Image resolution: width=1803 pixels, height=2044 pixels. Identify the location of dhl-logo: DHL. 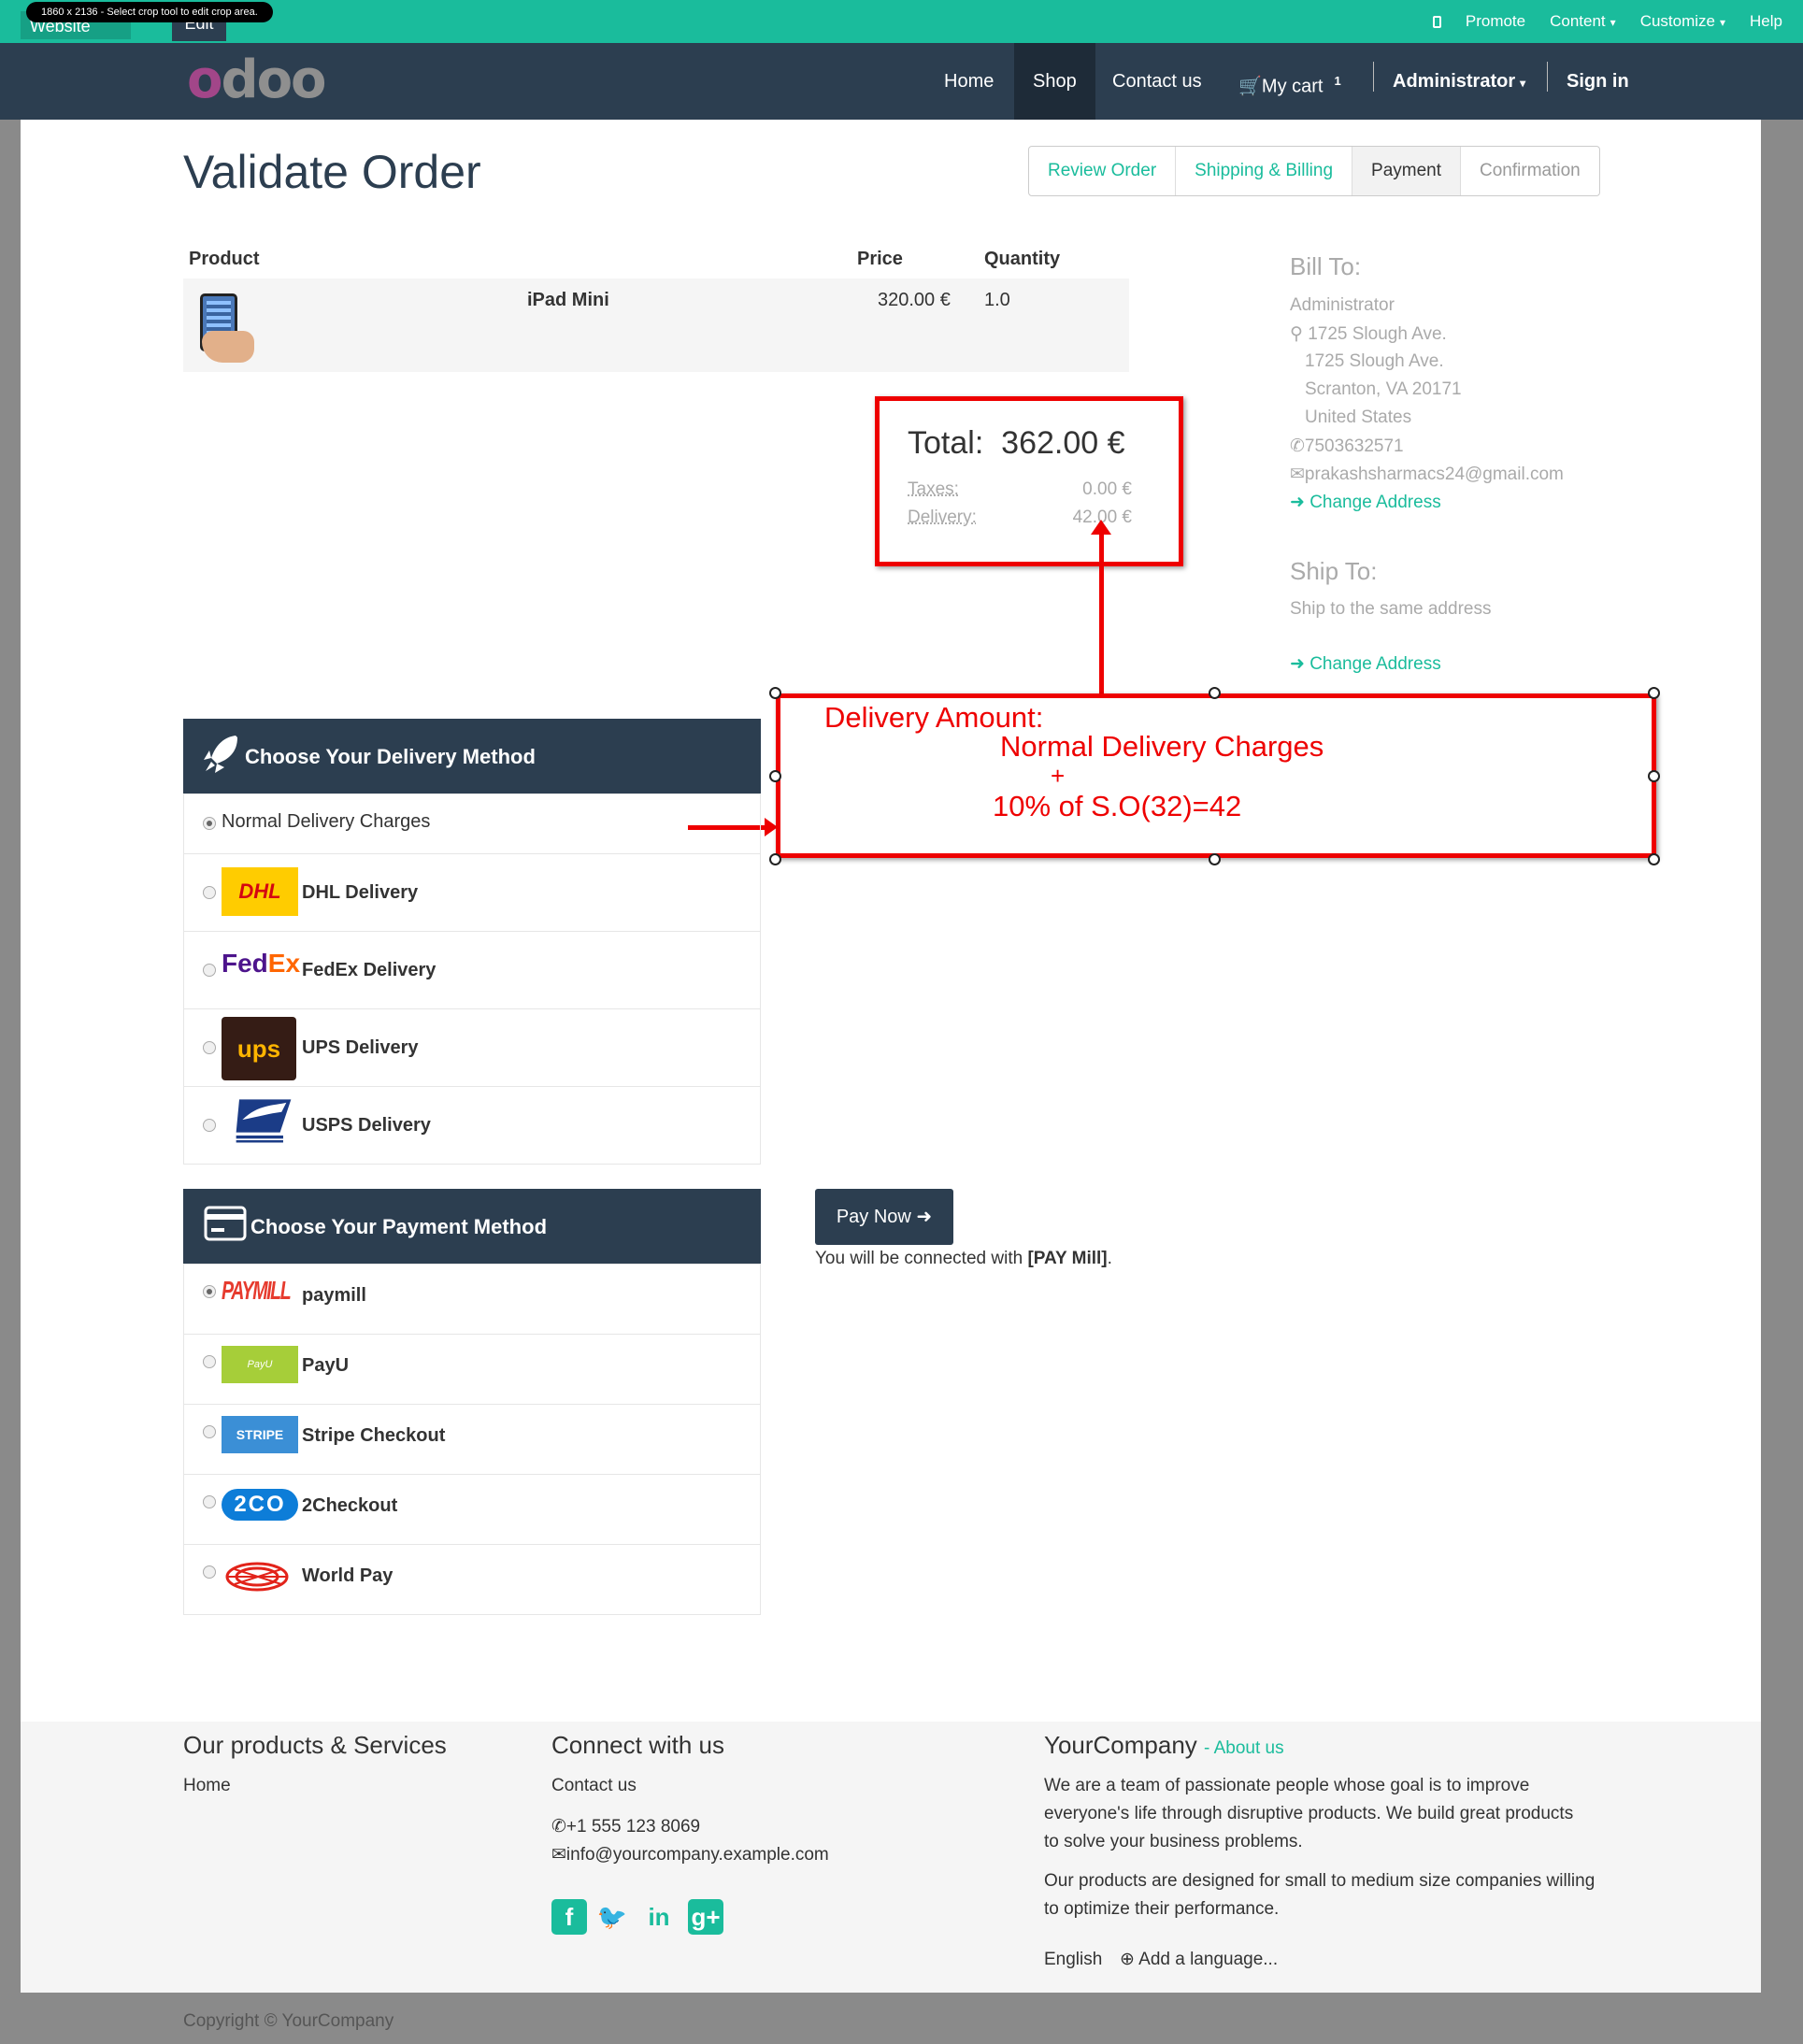
(260, 891).